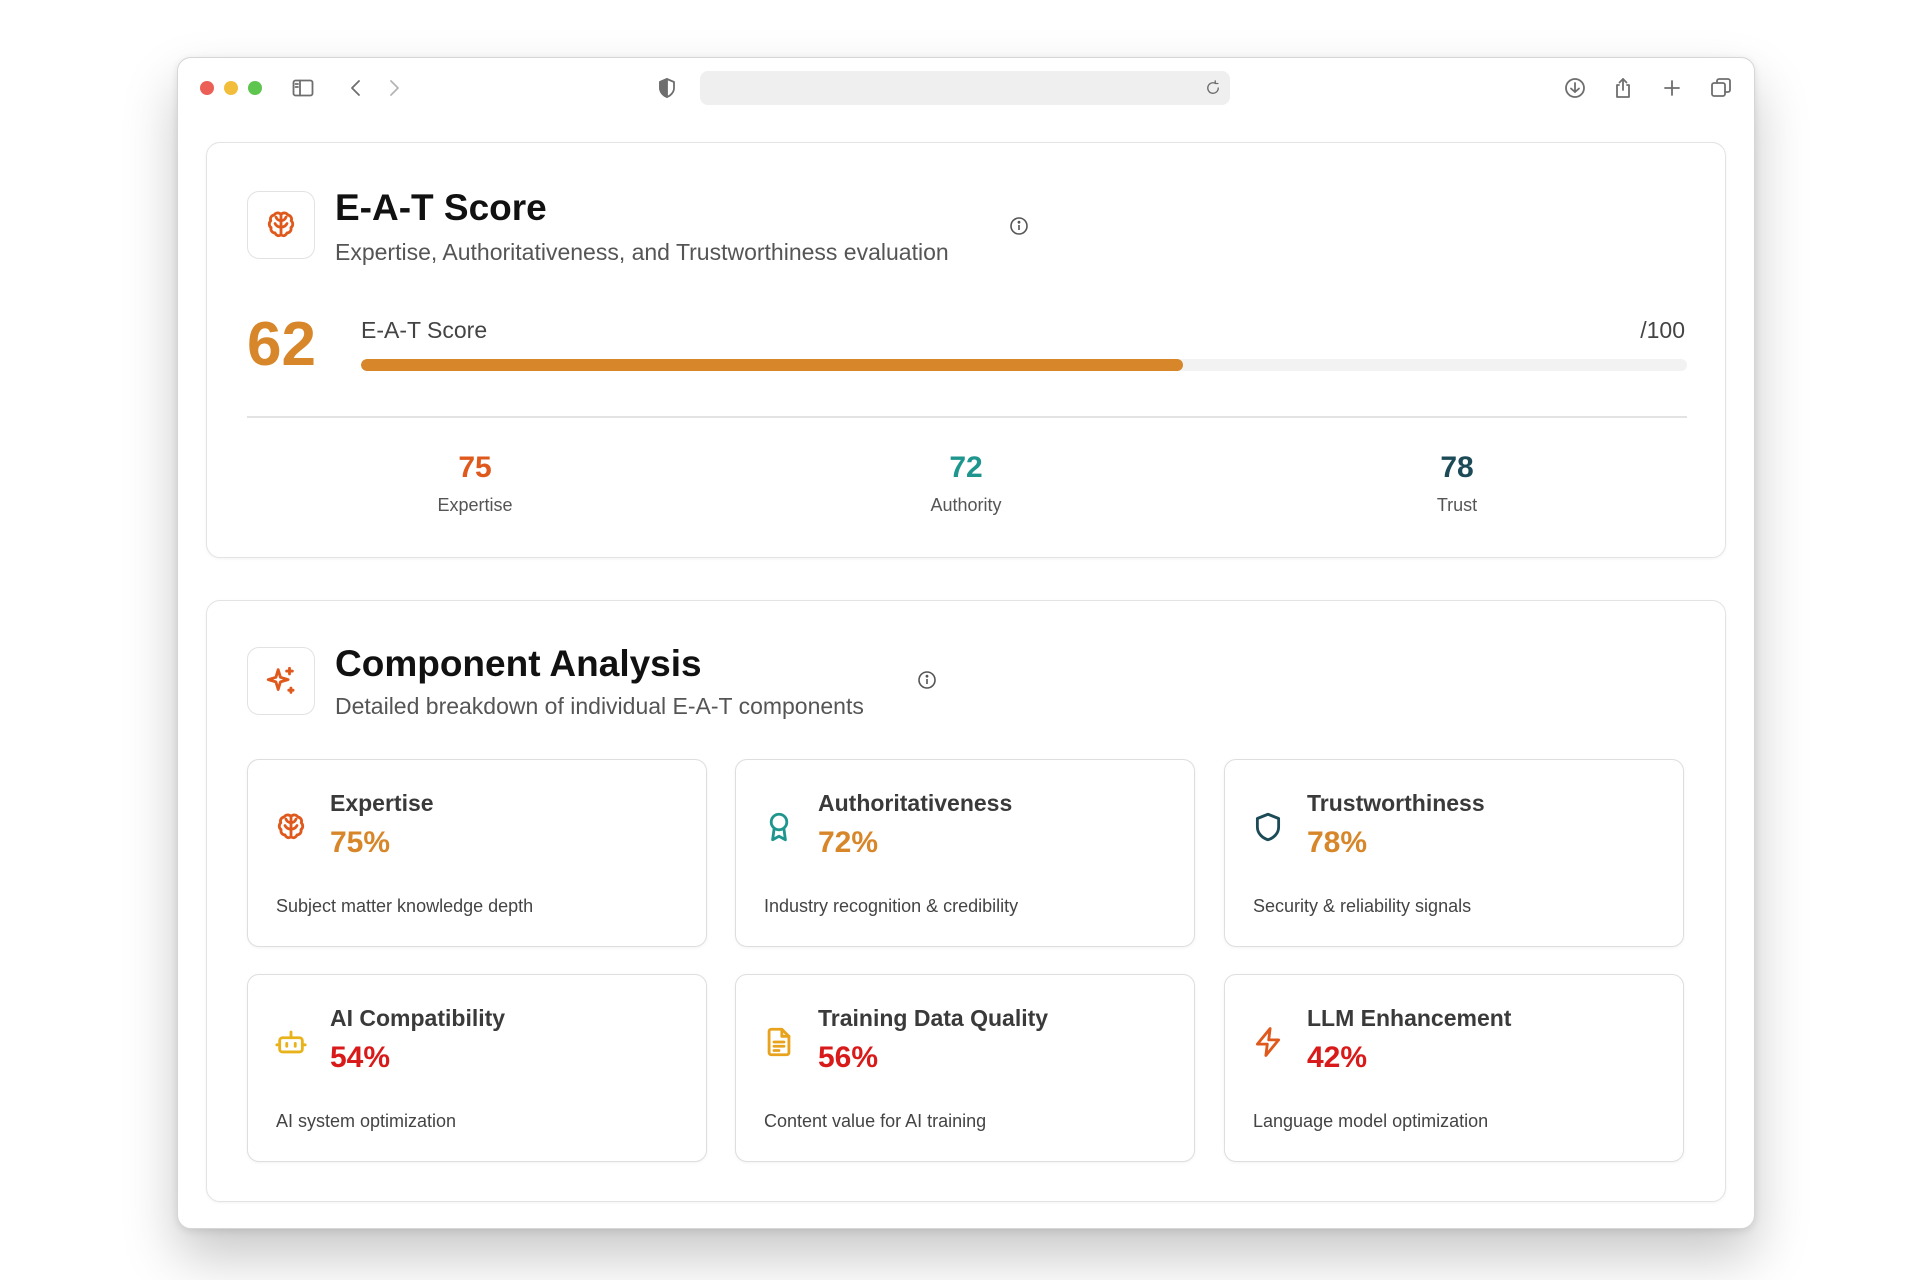 This screenshot has height=1280, width=1920. Describe the element at coordinates (291, 1042) in the screenshot. I see `bot-icon` at that location.